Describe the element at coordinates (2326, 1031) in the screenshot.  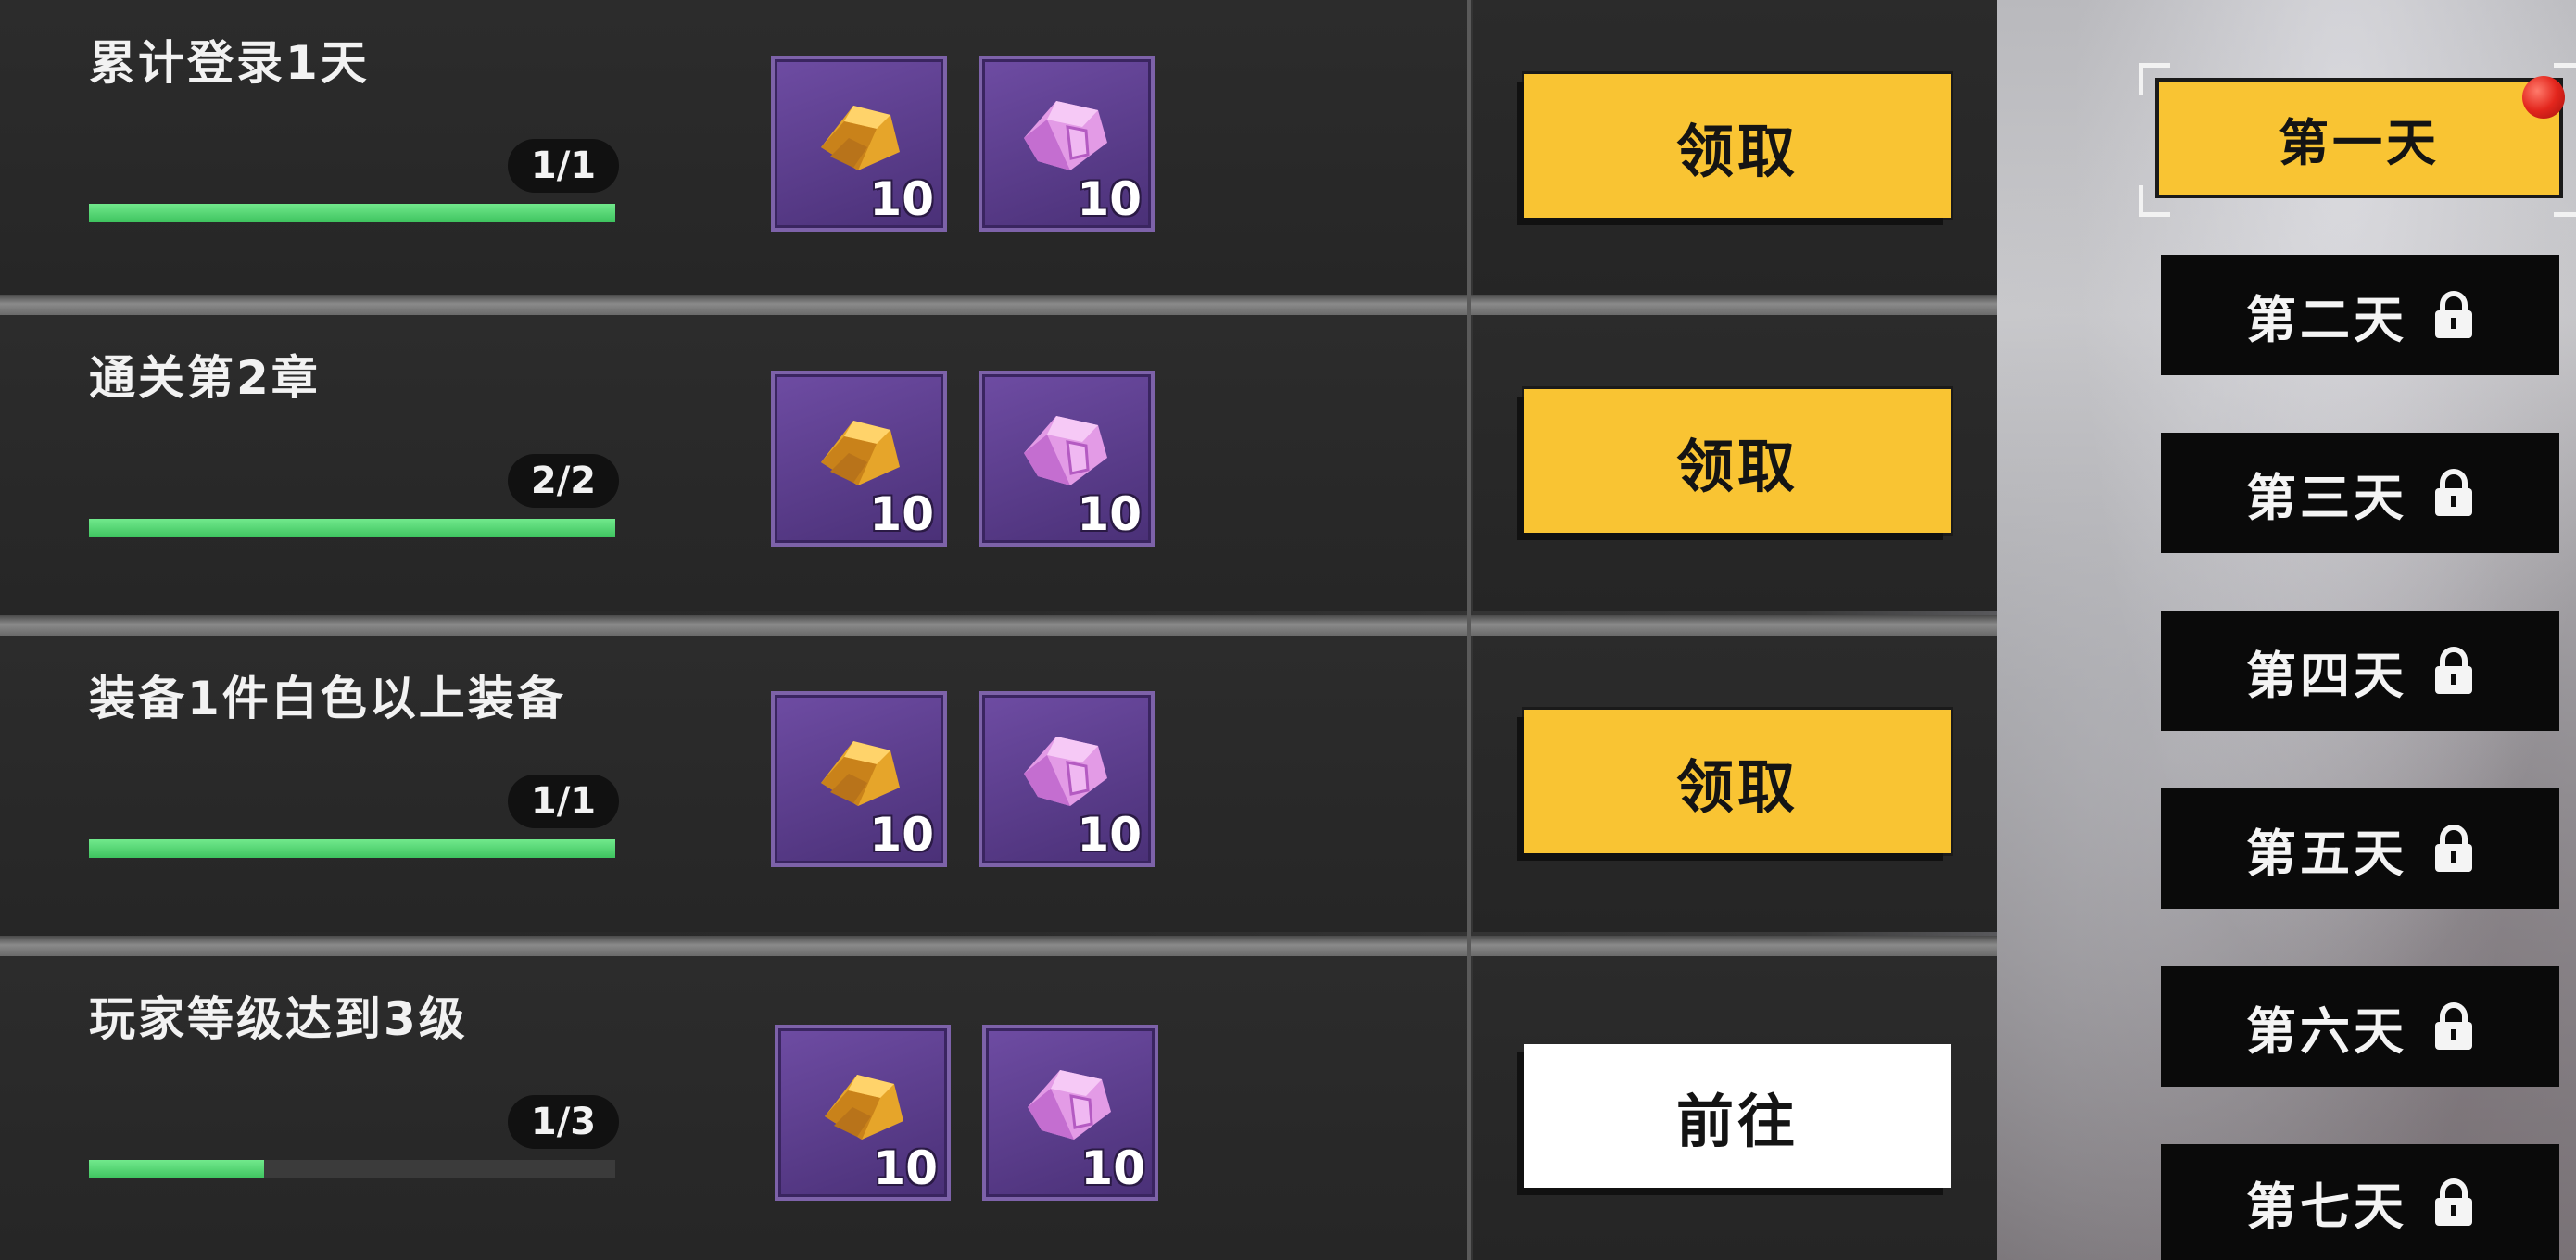
I see `tab-label: 第六天` at that location.